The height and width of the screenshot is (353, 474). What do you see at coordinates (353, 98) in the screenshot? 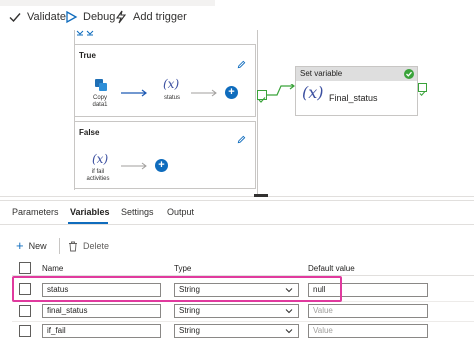
I see `set-variable-name: Final_status` at bounding box center [353, 98].